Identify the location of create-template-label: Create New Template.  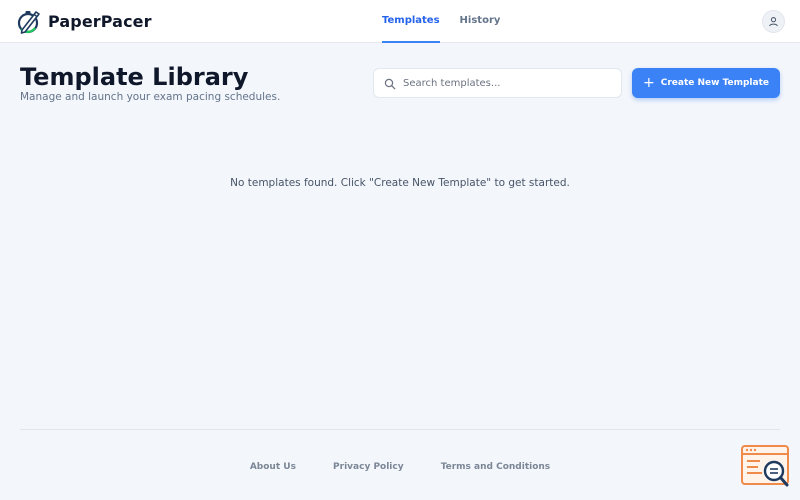
(714, 83).